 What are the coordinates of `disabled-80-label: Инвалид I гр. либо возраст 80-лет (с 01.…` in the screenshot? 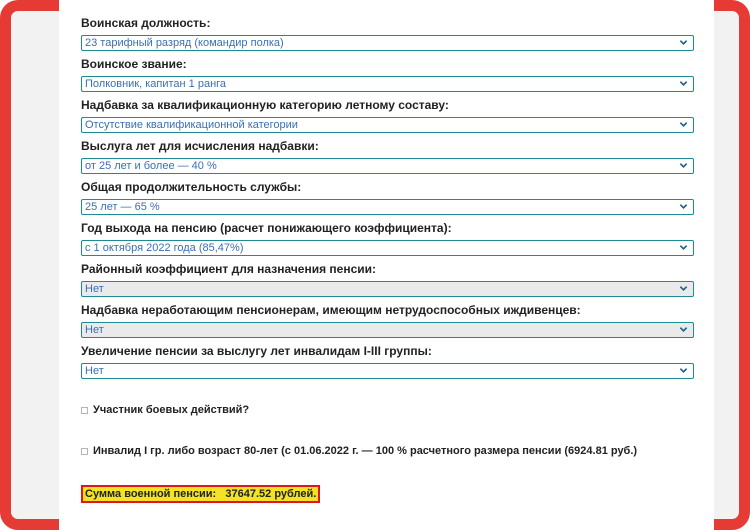 It's located at (365, 451).